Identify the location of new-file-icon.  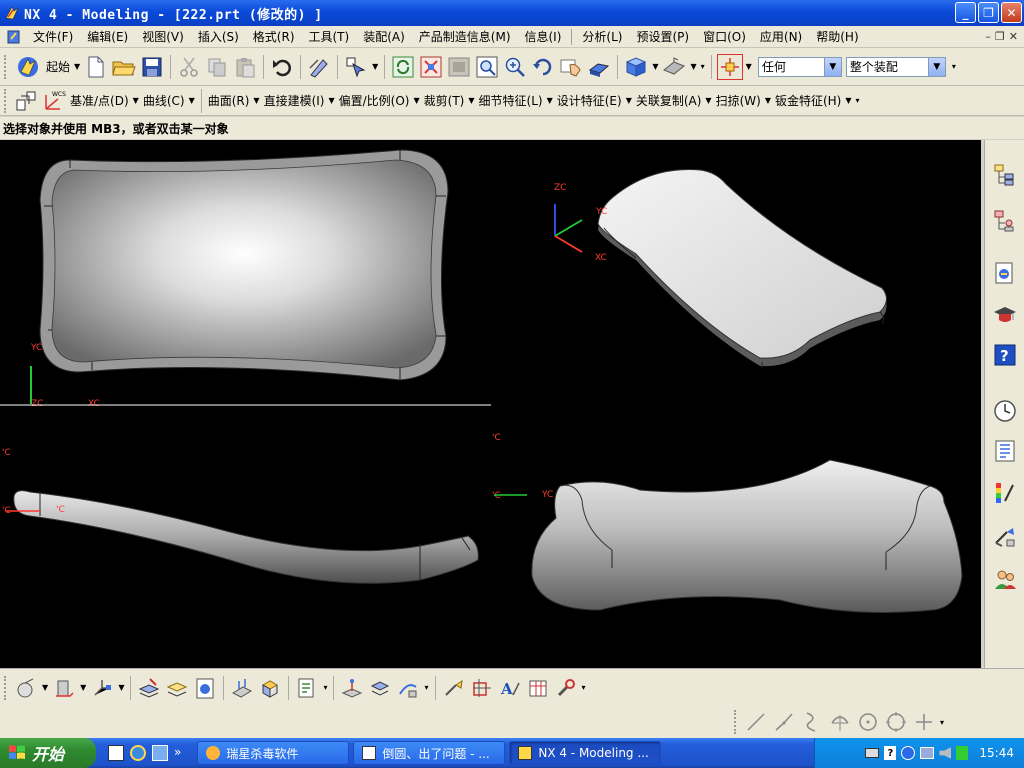
(96, 67).